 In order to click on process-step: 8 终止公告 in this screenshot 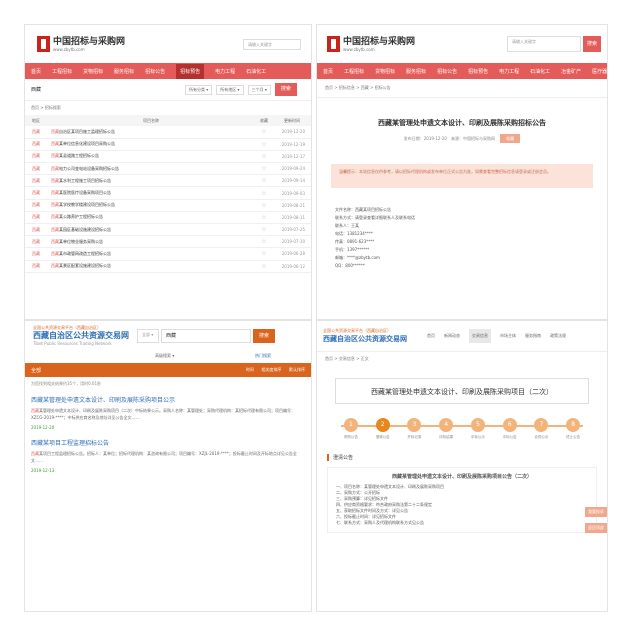, I will do `click(573, 429)`.